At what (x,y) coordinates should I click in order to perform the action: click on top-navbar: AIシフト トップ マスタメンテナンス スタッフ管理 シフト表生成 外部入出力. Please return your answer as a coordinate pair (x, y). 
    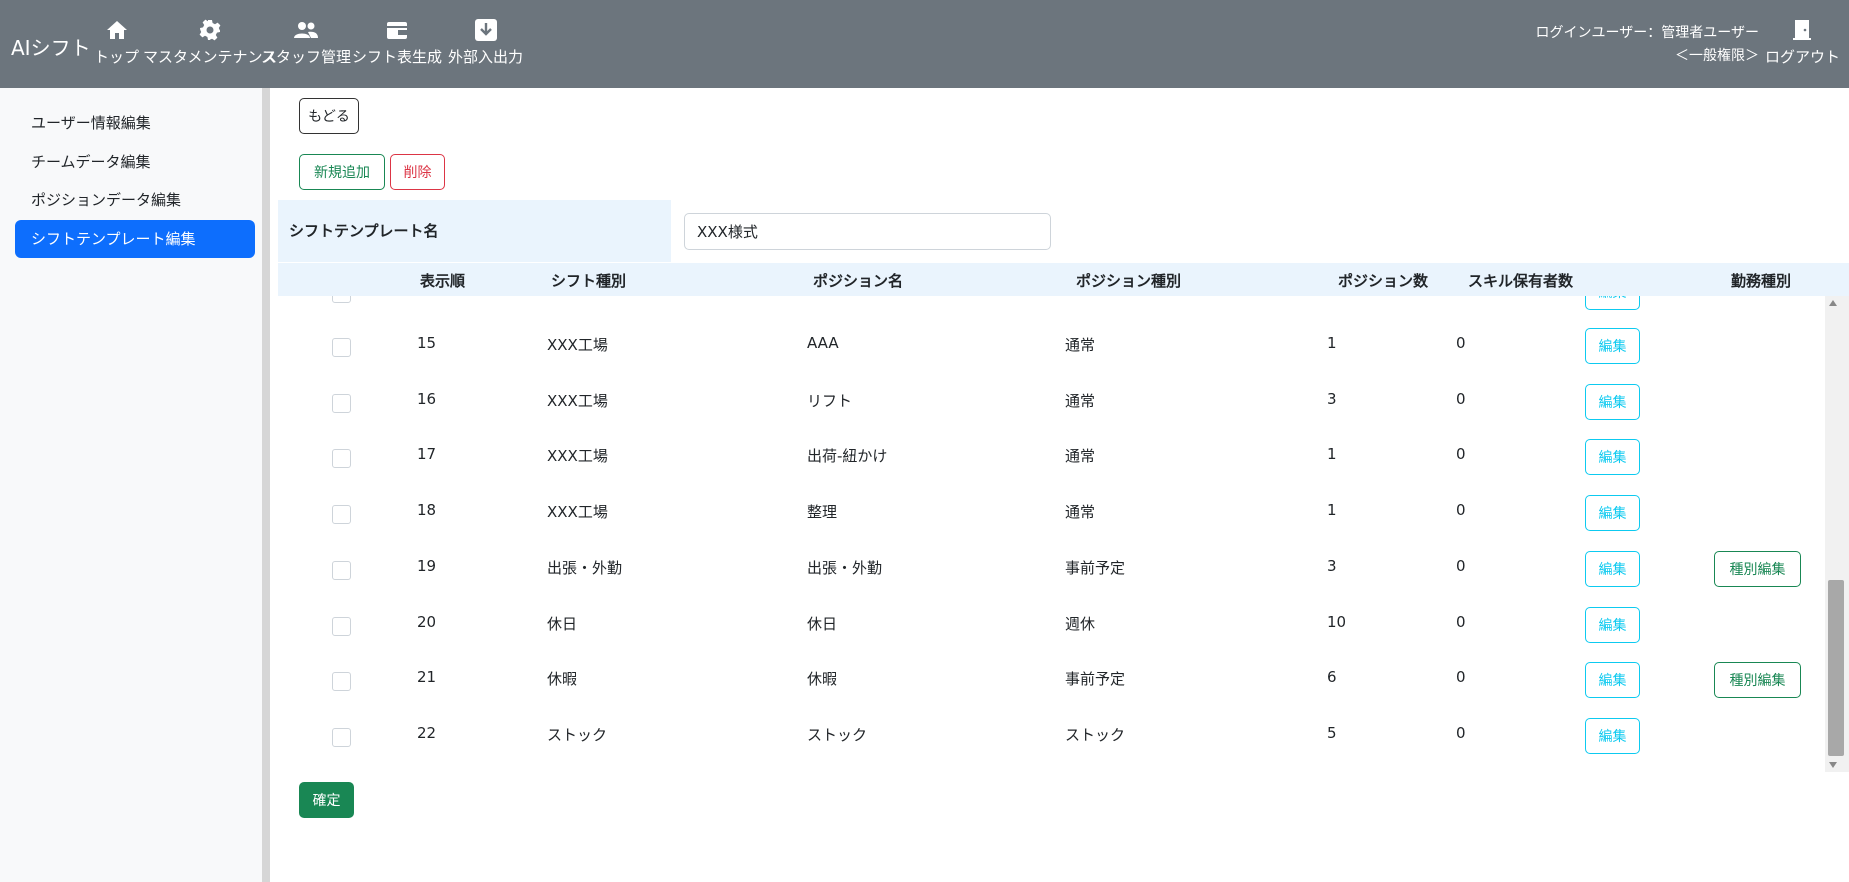
    Looking at the image, I should click on (924, 44).